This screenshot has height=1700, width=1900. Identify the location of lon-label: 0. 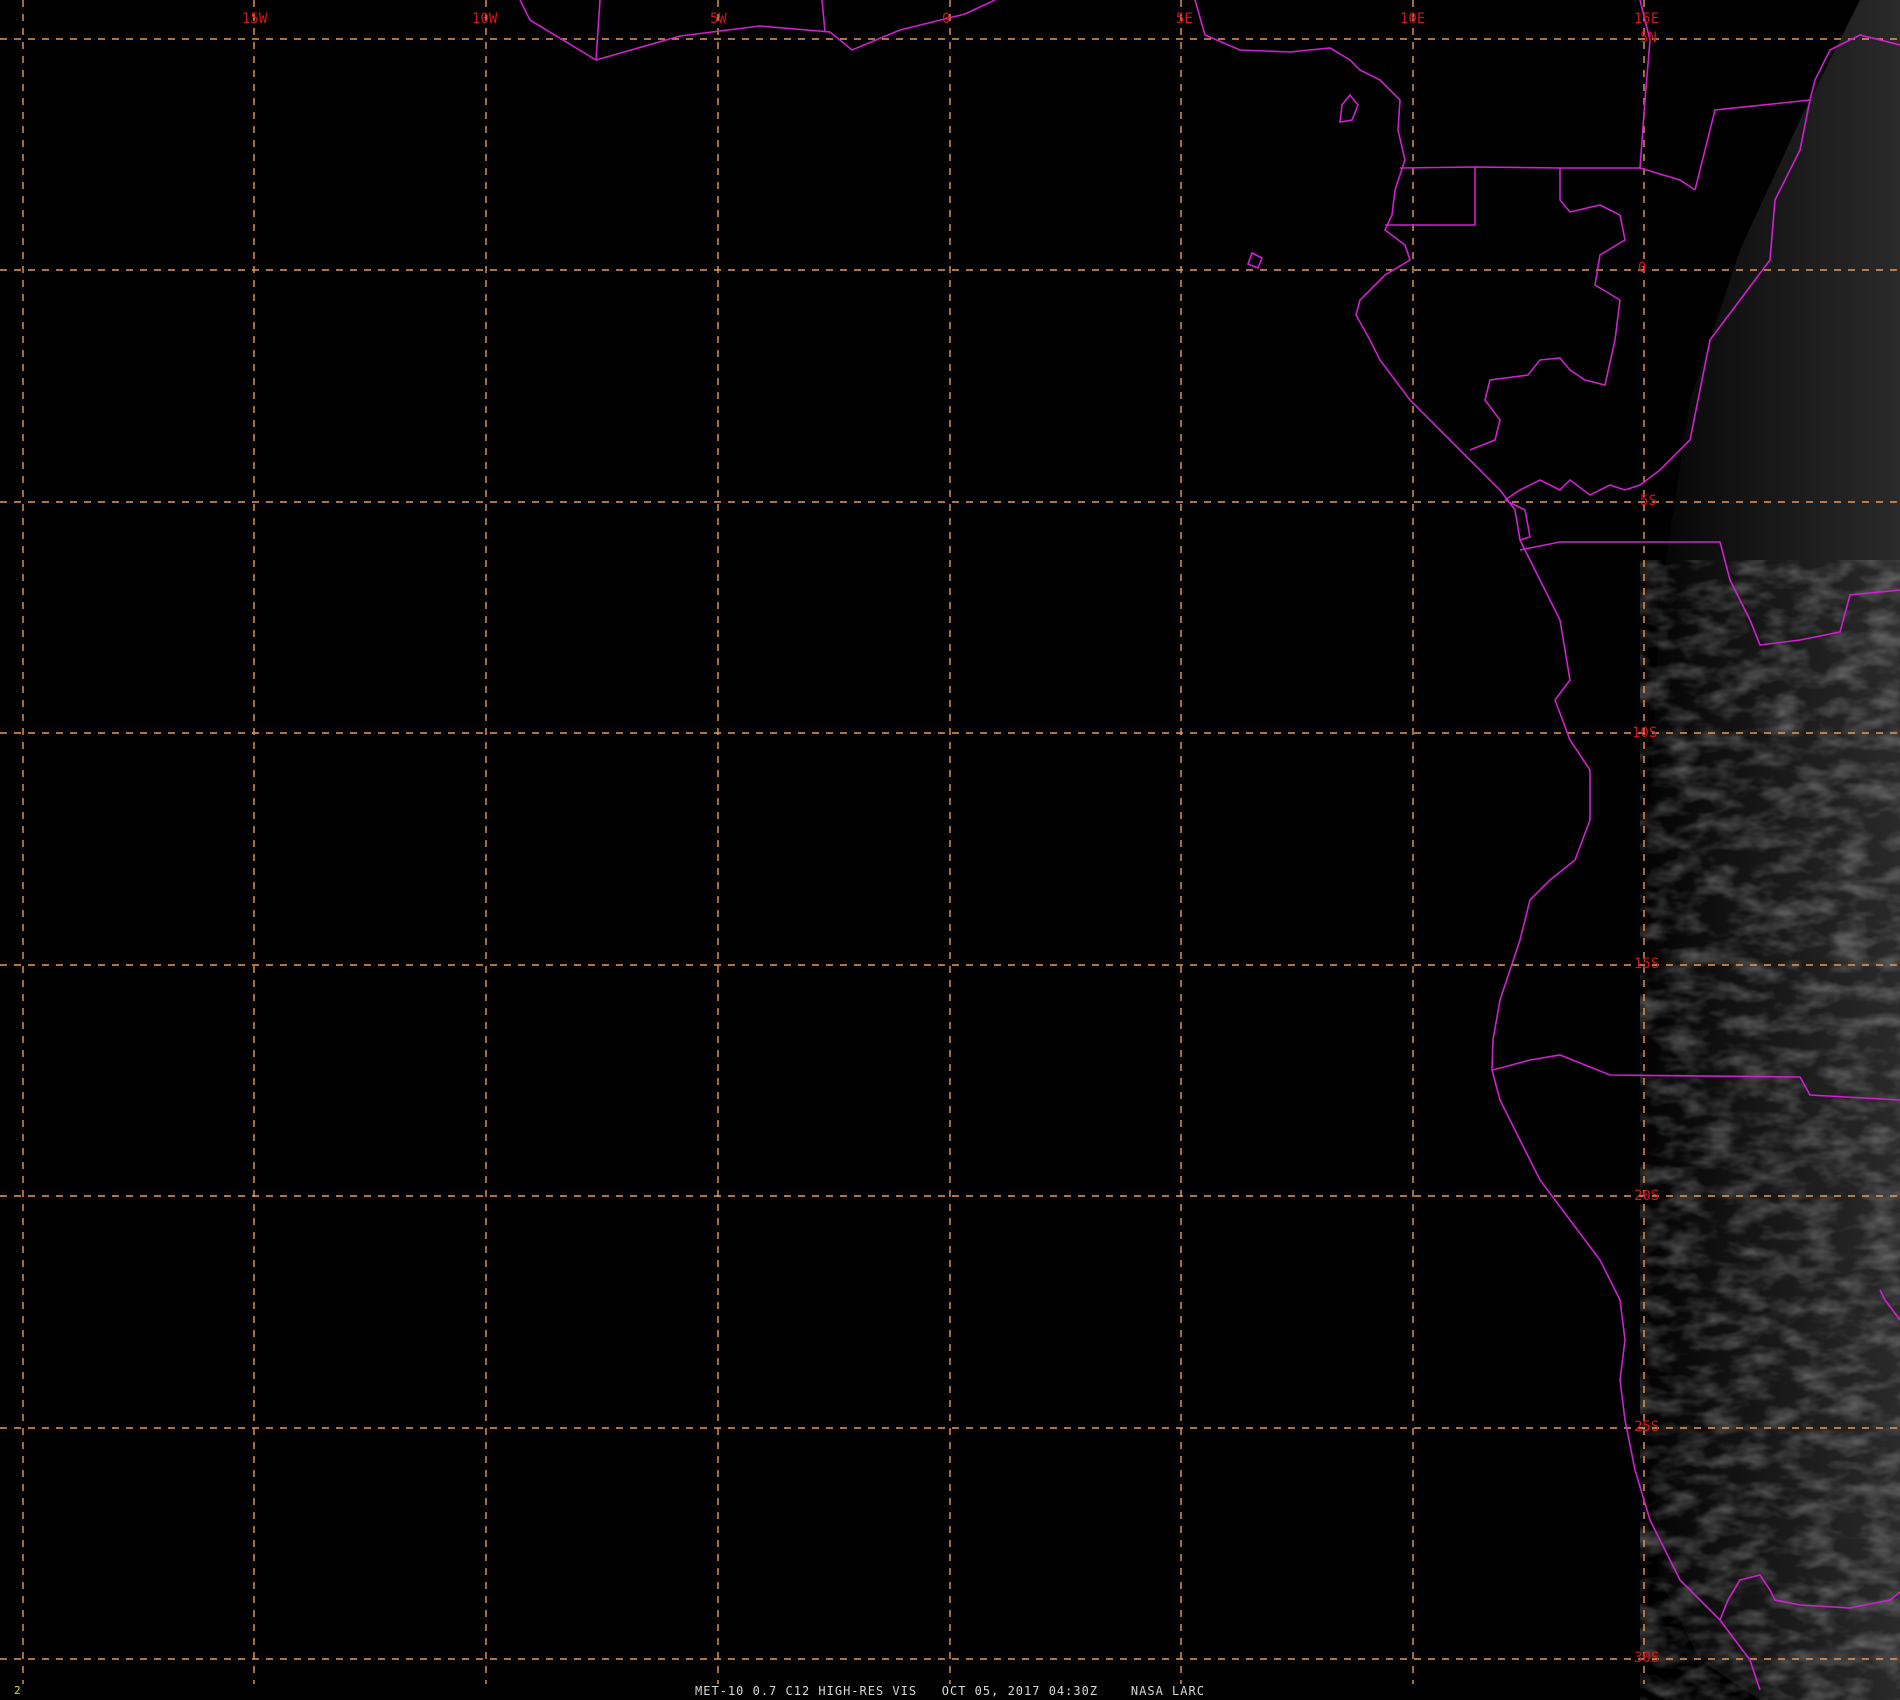
(946, 19).